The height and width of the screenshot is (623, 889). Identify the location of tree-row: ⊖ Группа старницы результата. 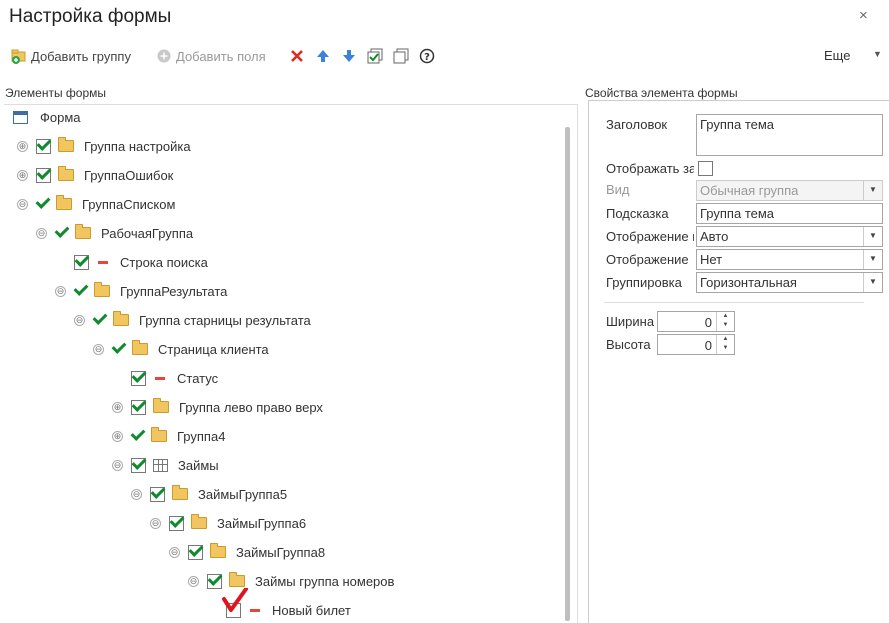
(192, 320).